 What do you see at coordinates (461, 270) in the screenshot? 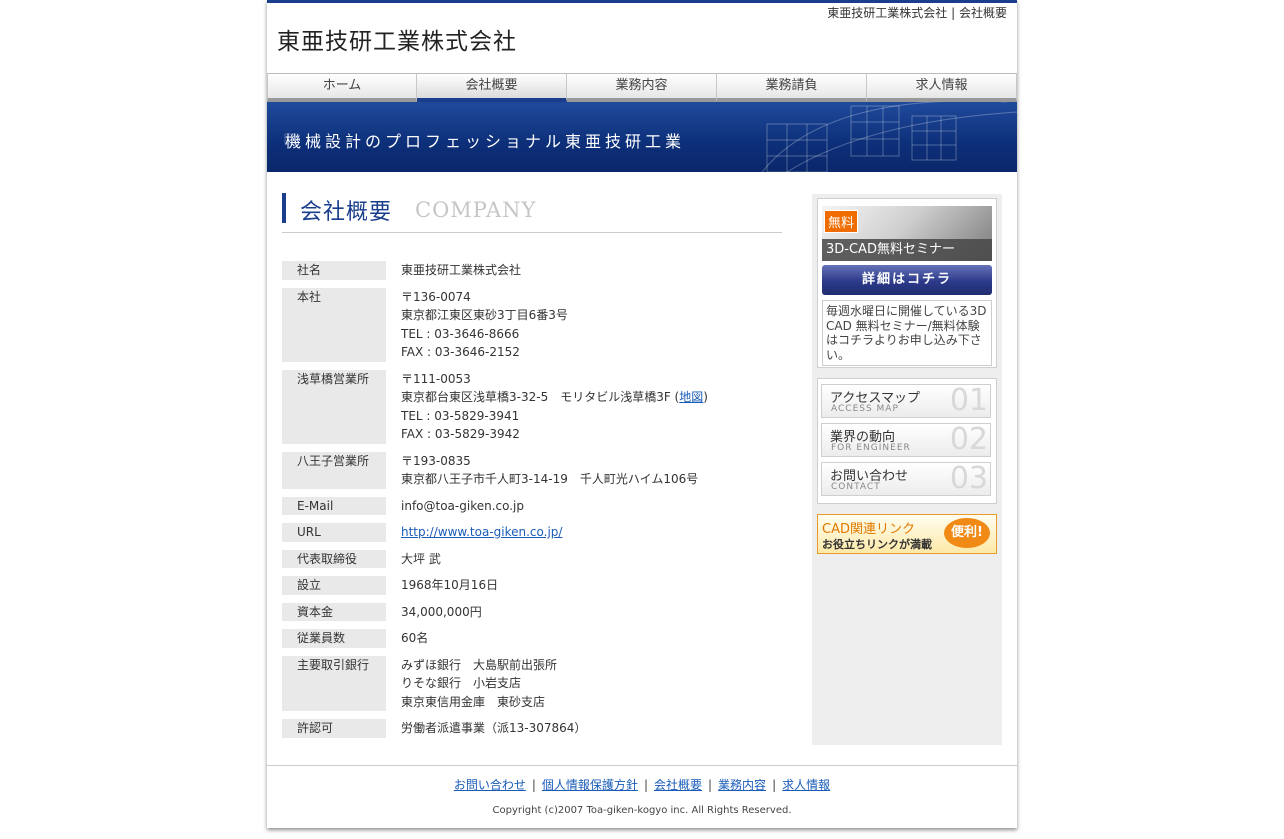
I see `row-value: 東亜技研工業株式会社` at bounding box center [461, 270].